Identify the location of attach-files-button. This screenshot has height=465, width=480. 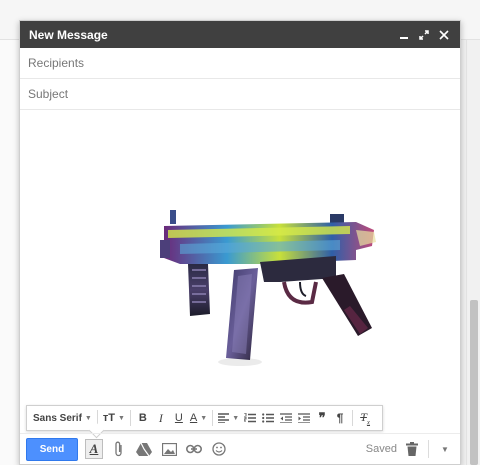
(119, 449).